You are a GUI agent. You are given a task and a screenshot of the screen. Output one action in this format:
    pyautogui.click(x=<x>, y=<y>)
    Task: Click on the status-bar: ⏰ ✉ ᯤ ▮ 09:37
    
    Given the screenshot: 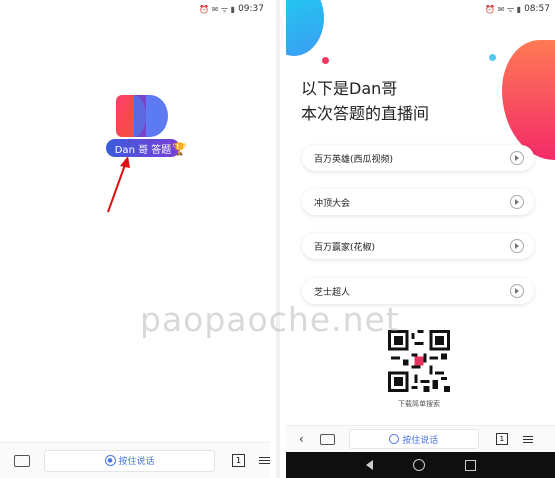 What is the action you would take?
    pyautogui.click(x=135, y=9)
    